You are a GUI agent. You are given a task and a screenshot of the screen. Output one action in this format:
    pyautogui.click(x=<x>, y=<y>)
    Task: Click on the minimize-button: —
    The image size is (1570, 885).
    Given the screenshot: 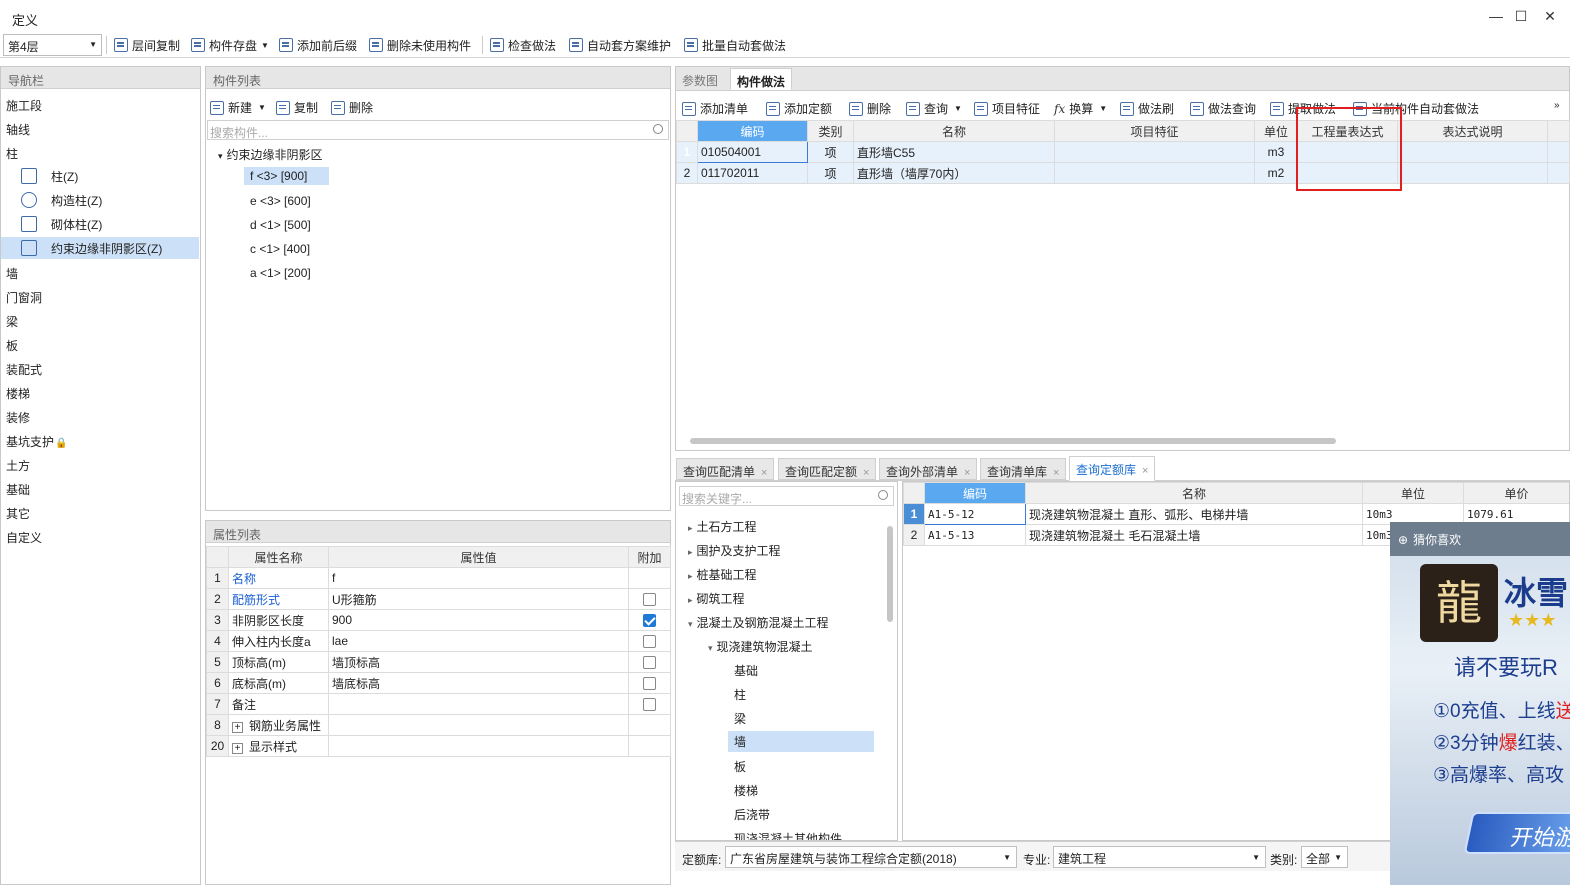 What is the action you would take?
    pyautogui.click(x=1496, y=17)
    